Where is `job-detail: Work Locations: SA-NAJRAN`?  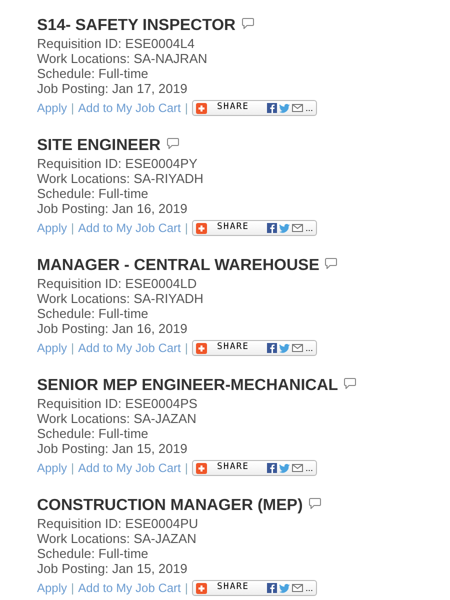
job-detail: Work Locations: SA-NAJRAN is located at coordinates (122, 58).